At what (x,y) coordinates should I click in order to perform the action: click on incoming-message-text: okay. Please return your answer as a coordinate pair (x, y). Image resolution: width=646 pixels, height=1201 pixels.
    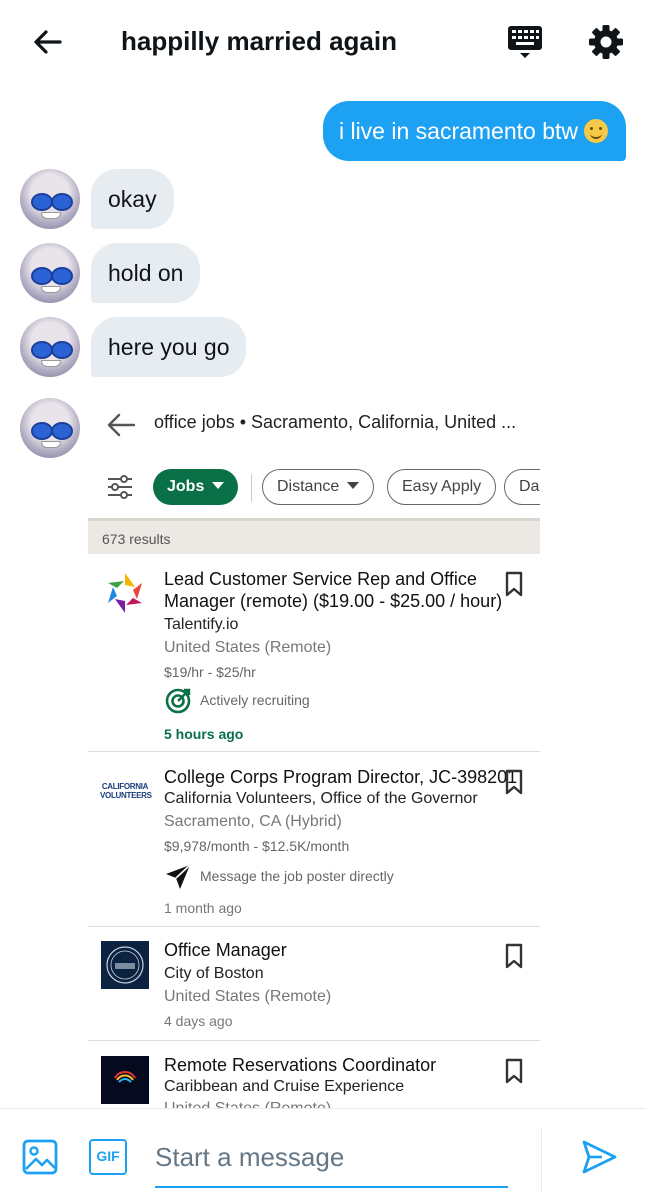
    Looking at the image, I should click on (132, 199).